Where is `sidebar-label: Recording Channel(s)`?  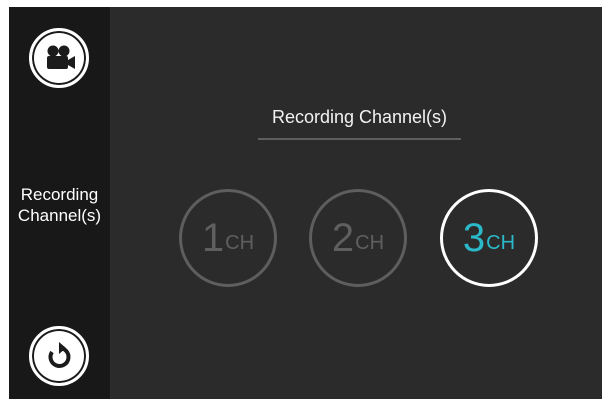 sidebar-label: Recording Channel(s) is located at coordinates (59, 205).